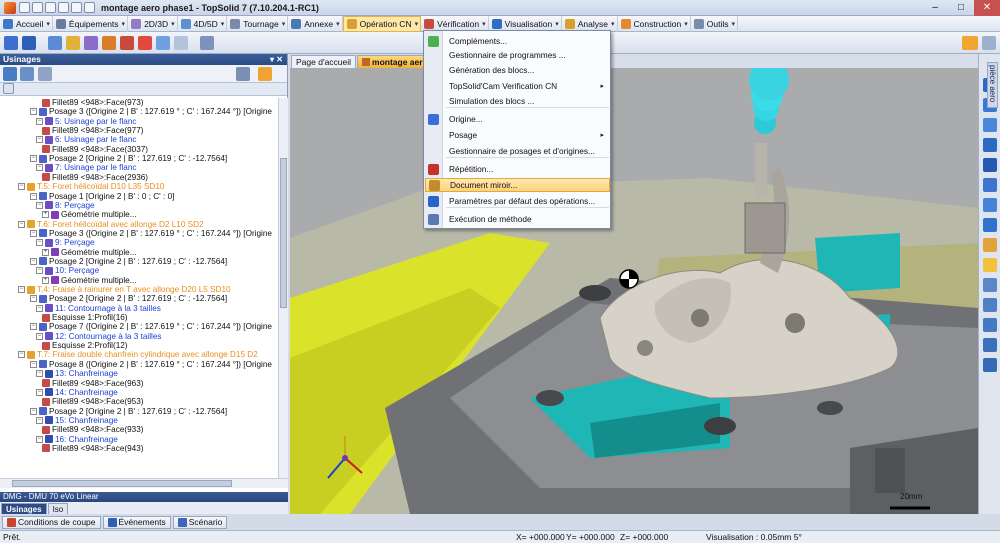  What do you see at coordinates (203, 23) in the screenshot?
I see `menu-4d-5d: 4D/5D ▾` at bounding box center [203, 23].